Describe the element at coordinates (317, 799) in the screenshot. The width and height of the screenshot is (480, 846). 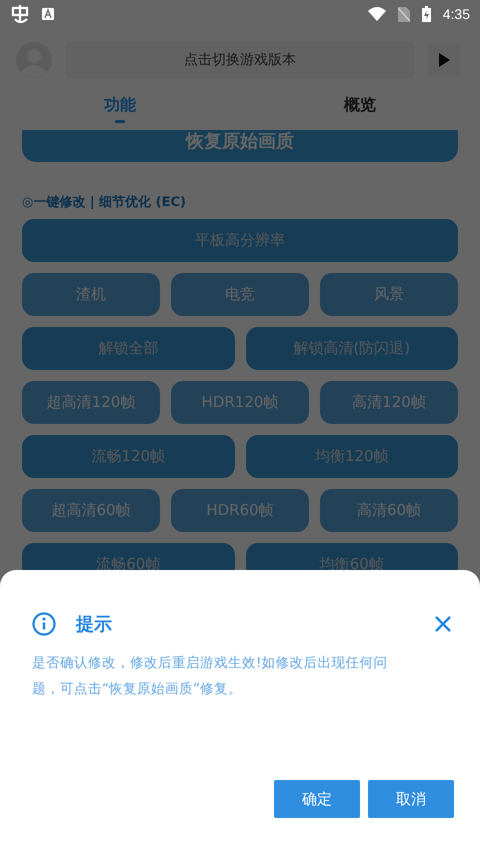
I see `confirm-button: 确定` at that location.